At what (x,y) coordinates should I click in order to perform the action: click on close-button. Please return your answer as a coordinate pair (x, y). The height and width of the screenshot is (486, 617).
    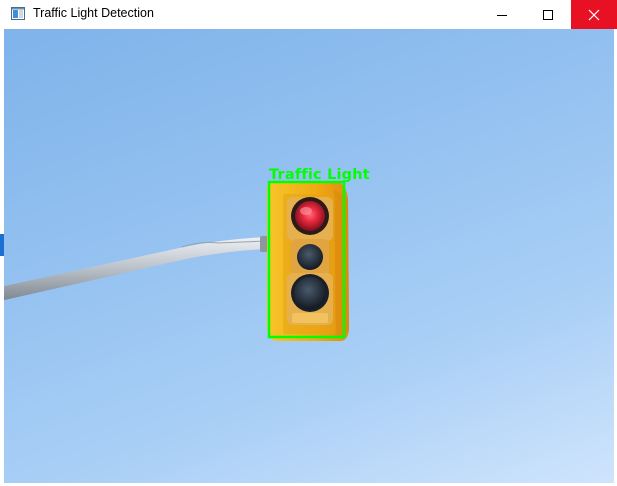
    Looking at the image, I should click on (594, 14).